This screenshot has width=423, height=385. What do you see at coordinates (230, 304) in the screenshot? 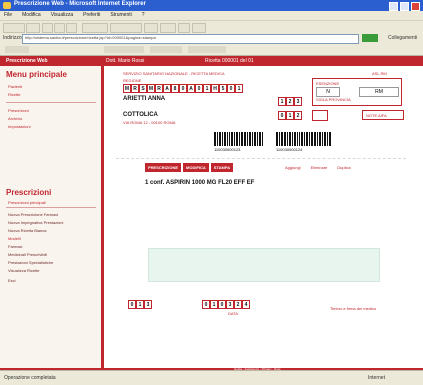
I see `date-cell: 3` at bounding box center [230, 304].